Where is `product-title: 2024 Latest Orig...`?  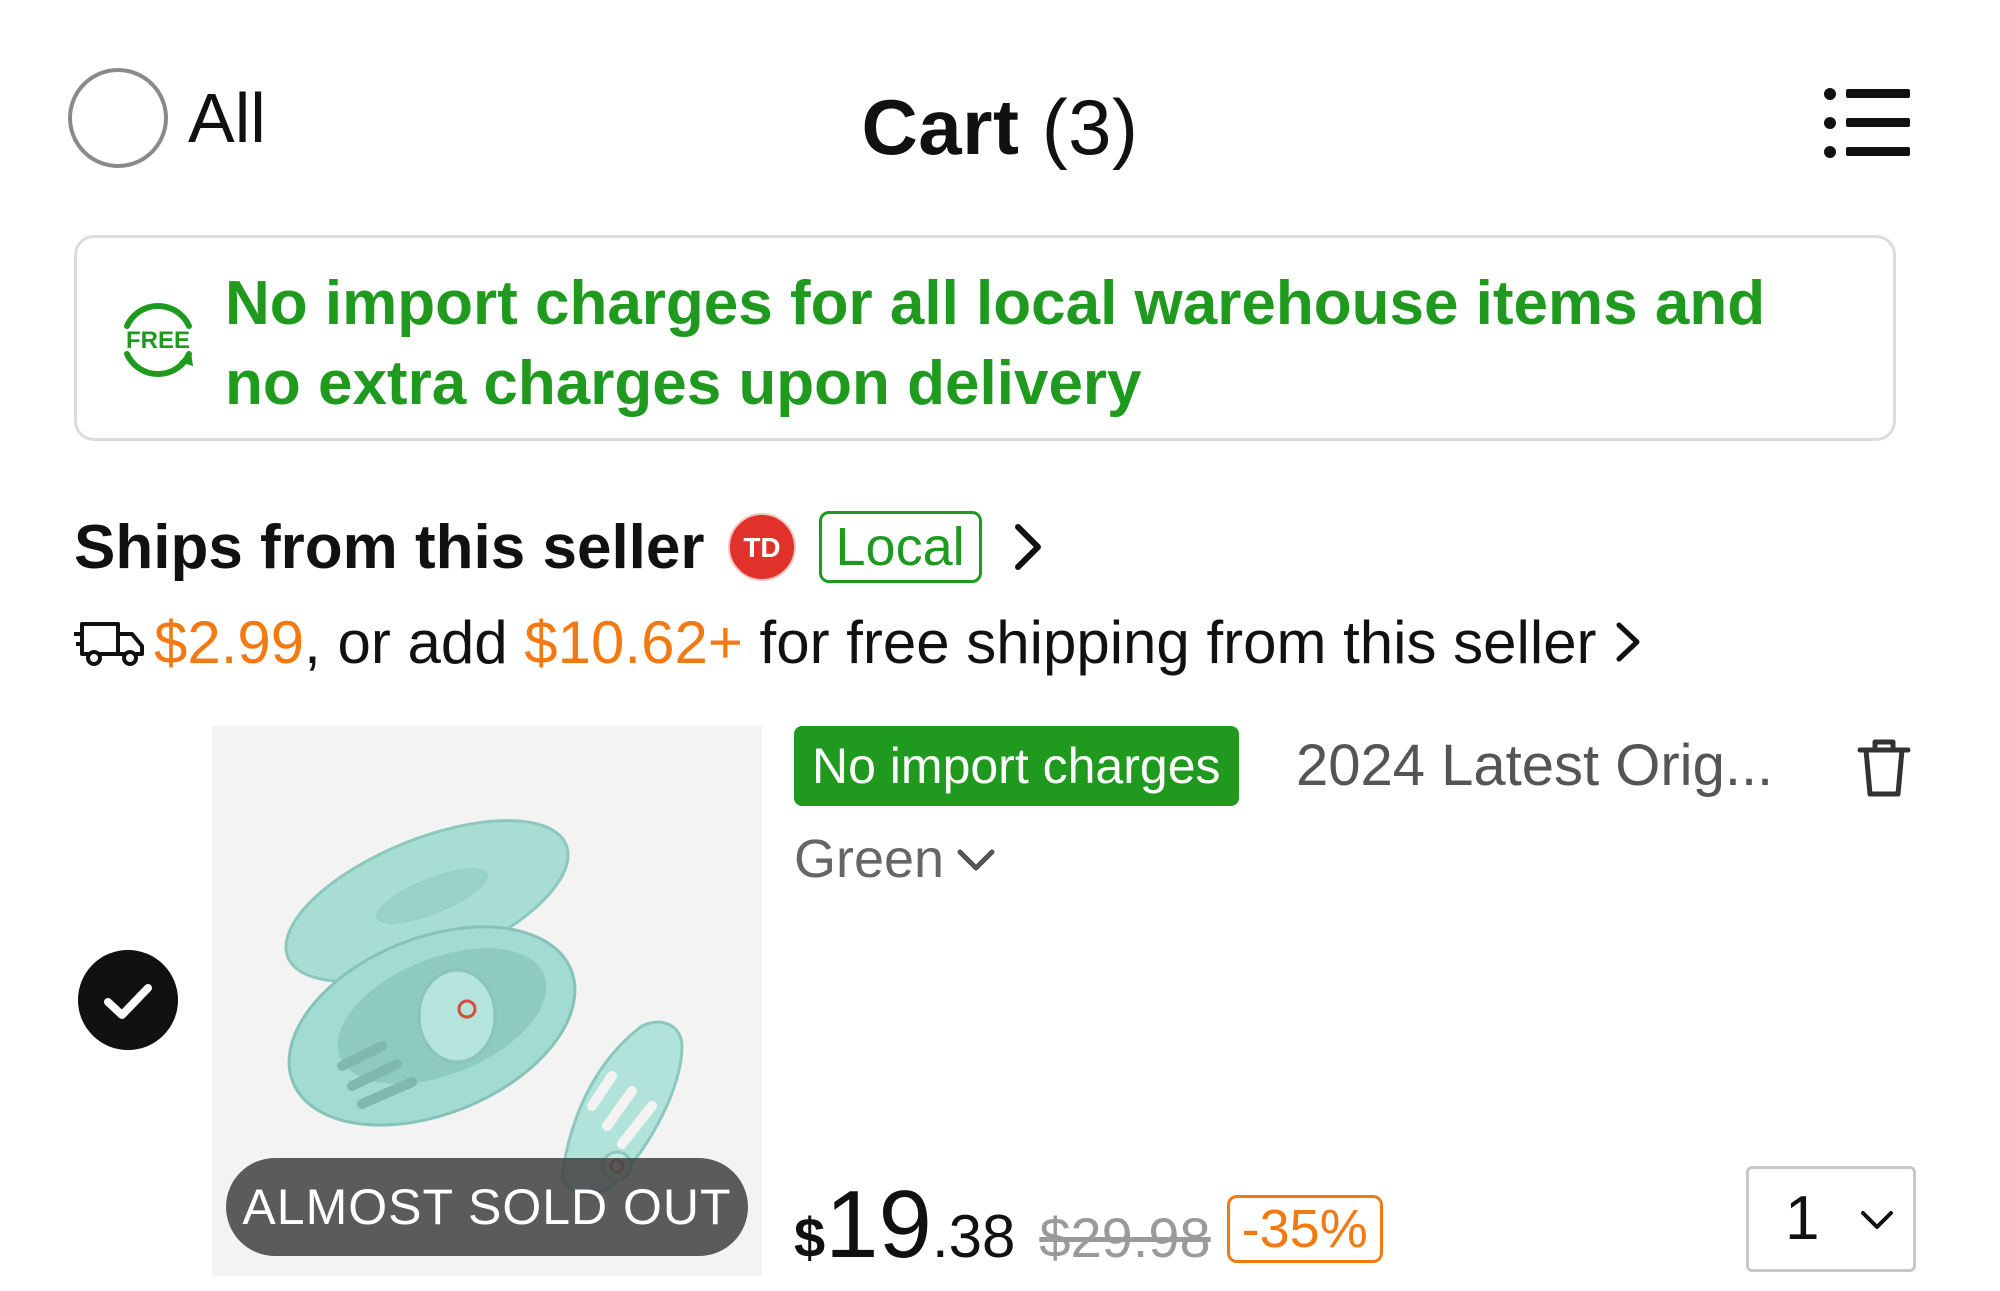
product-title: 2024 Latest Orig... is located at coordinates (1534, 766).